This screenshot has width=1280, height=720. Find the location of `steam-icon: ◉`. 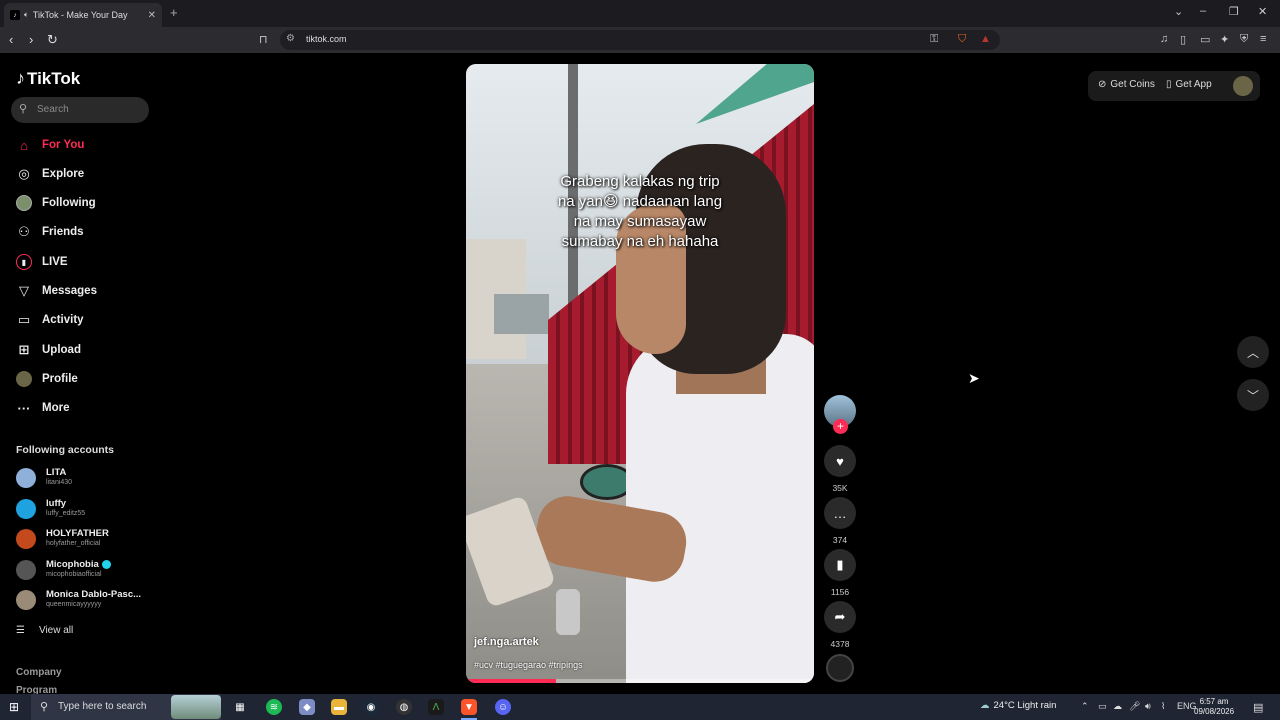

steam-icon: ◉ is located at coordinates (371, 707).